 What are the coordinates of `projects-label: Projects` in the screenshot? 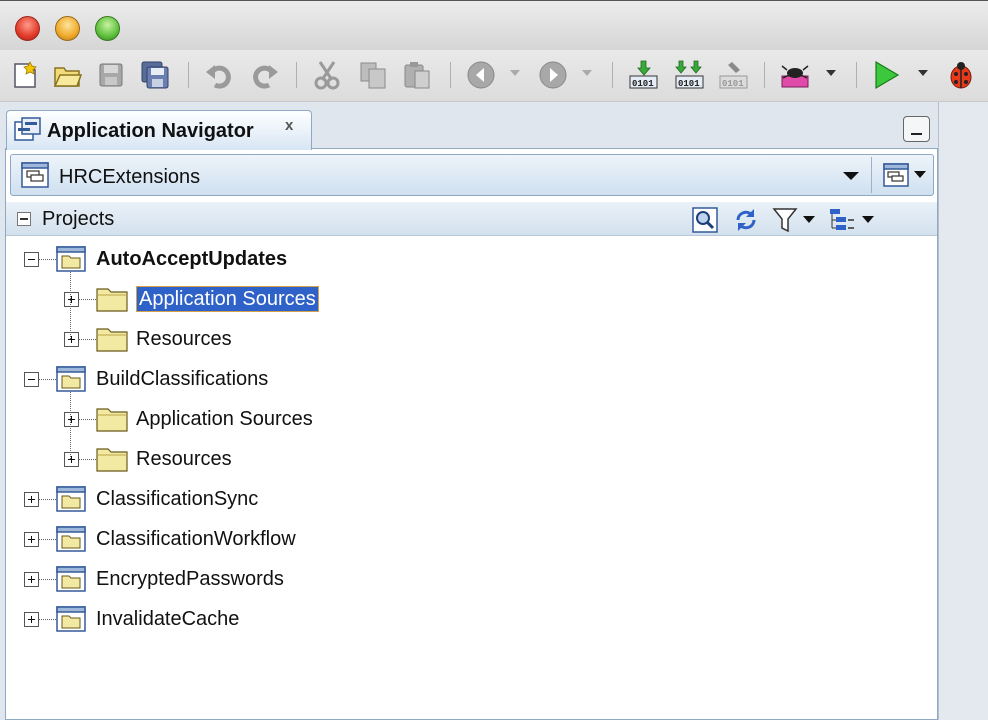 It's located at (78, 219).